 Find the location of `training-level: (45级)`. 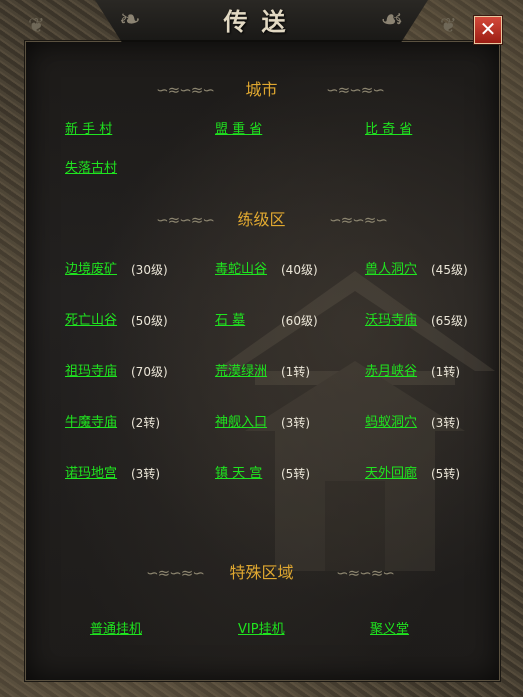

training-level: (45级) is located at coordinates (449, 270).